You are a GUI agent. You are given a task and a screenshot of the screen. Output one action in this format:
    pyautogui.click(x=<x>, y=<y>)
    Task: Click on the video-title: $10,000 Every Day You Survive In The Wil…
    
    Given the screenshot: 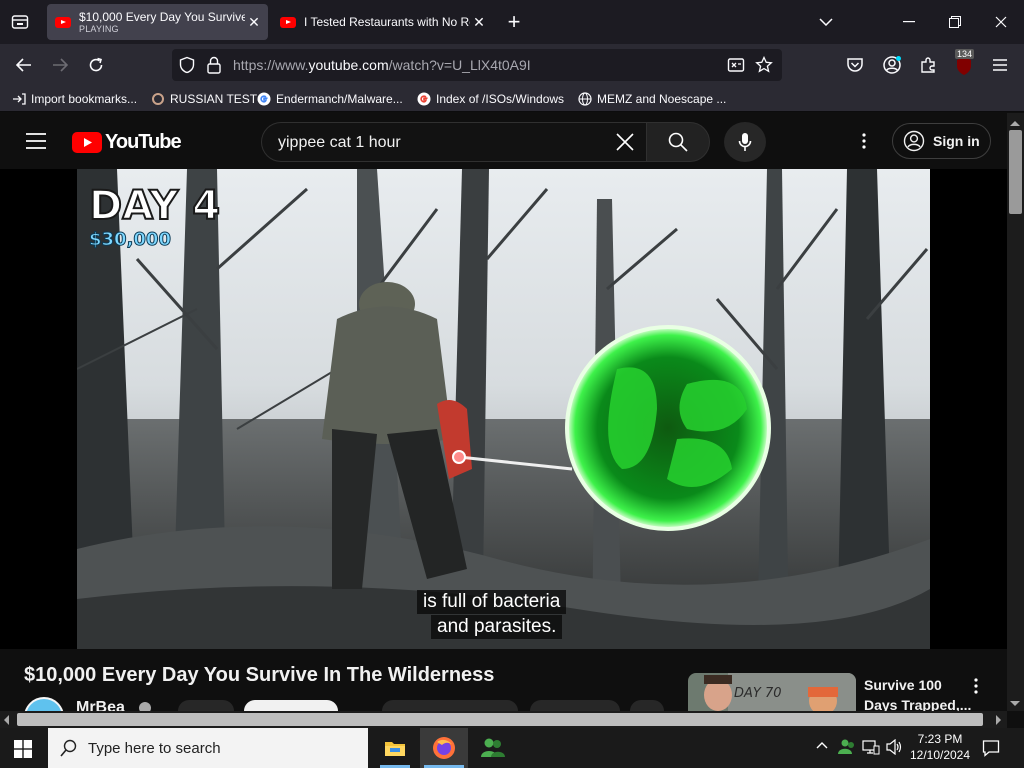 What is the action you would take?
    pyautogui.click(x=259, y=675)
    